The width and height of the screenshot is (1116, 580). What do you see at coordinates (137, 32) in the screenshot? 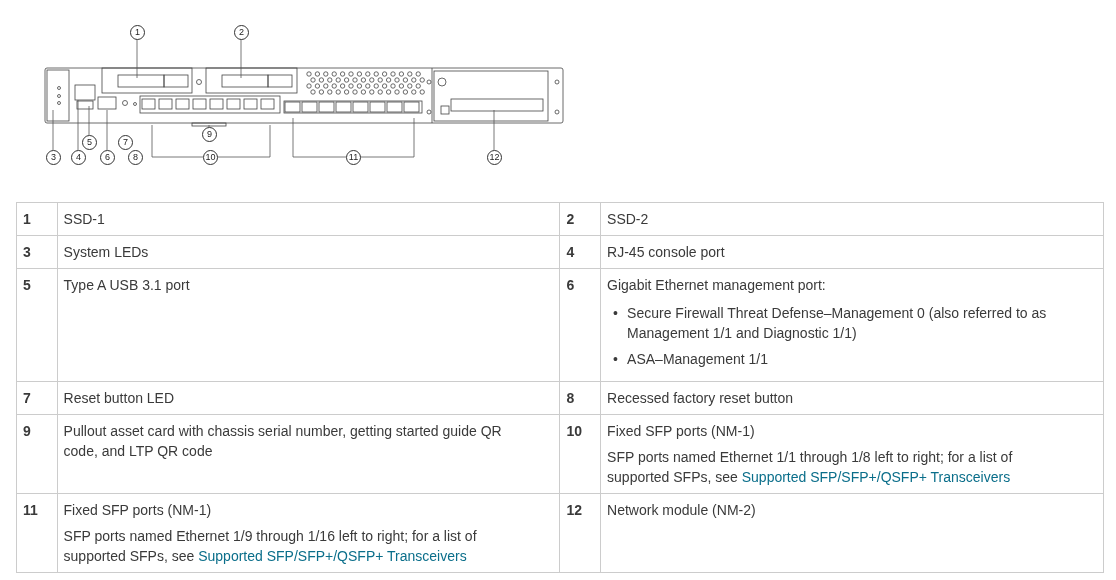
I see `callout-number: 1` at bounding box center [137, 32].